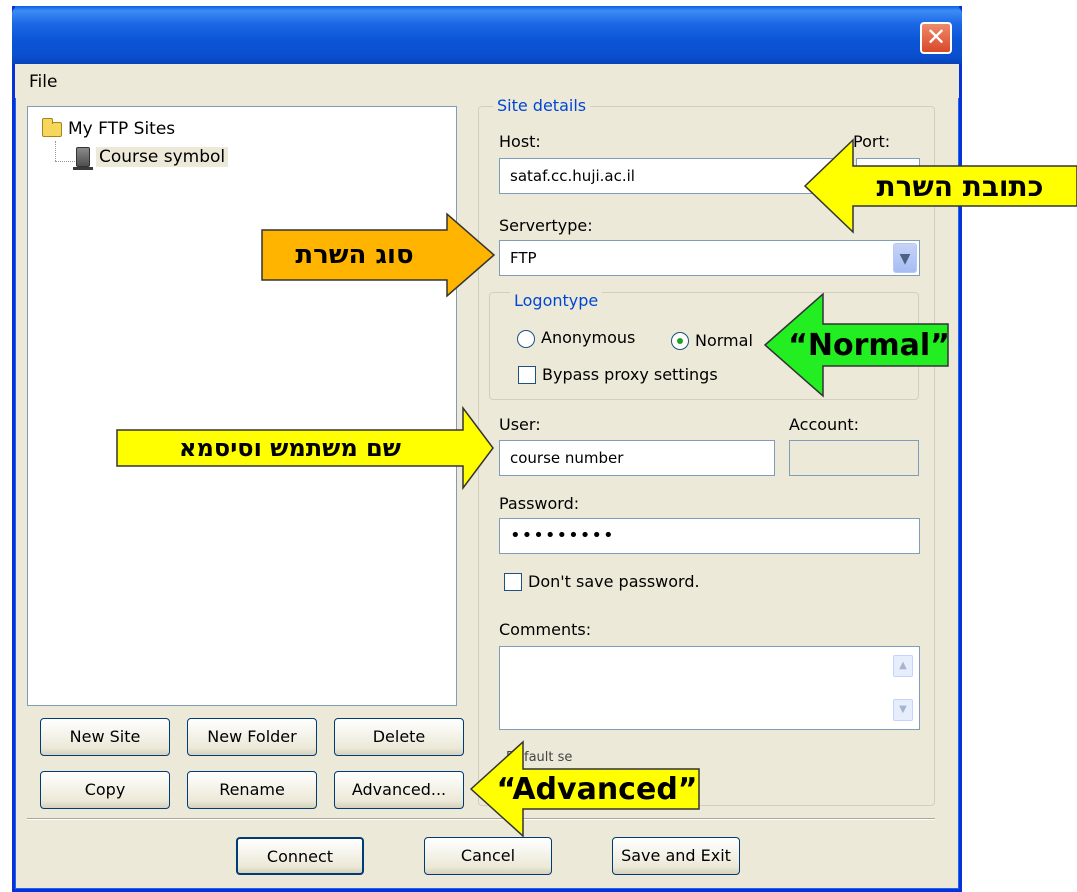 The height and width of the screenshot is (892, 1077). Describe the element at coordinates (539, 503) in the screenshot. I see `password-label: Password:` at that location.